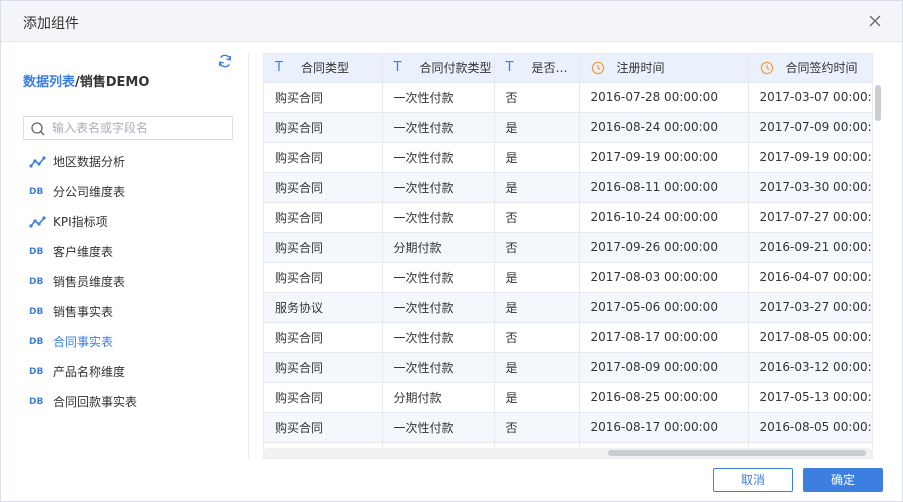  What do you see at coordinates (128, 222) in the screenshot?
I see `tree-item: KPI指标项` at bounding box center [128, 222].